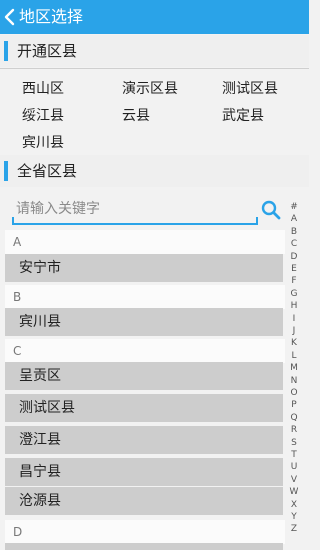 The image size is (320, 550). Describe the element at coordinates (154, 171) in the screenshot. I see `all-section-header: 全省区县` at that location.